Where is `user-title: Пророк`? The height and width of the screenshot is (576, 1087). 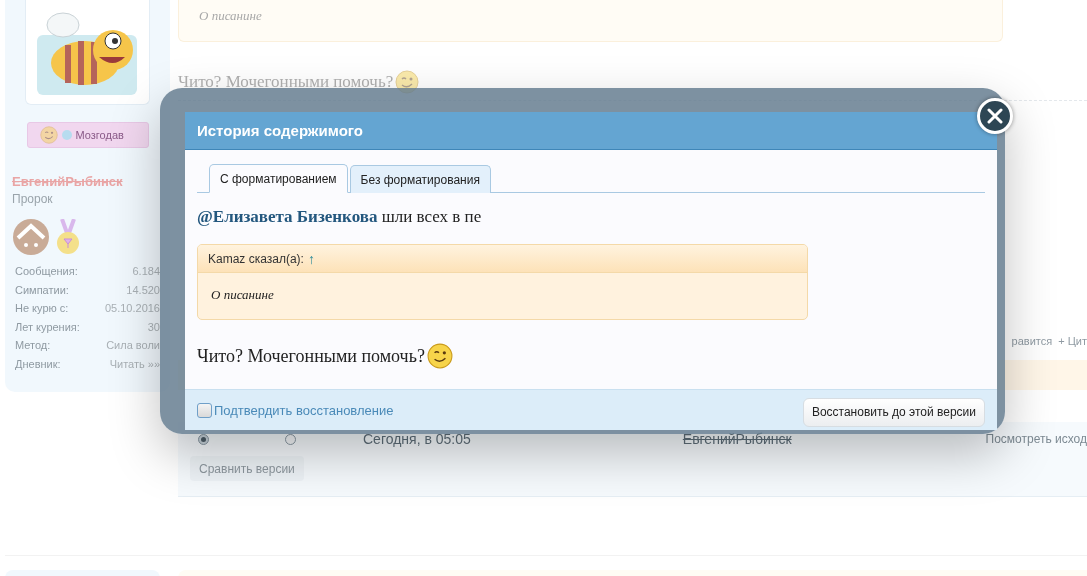 user-title: Пророк is located at coordinates (32, 199).